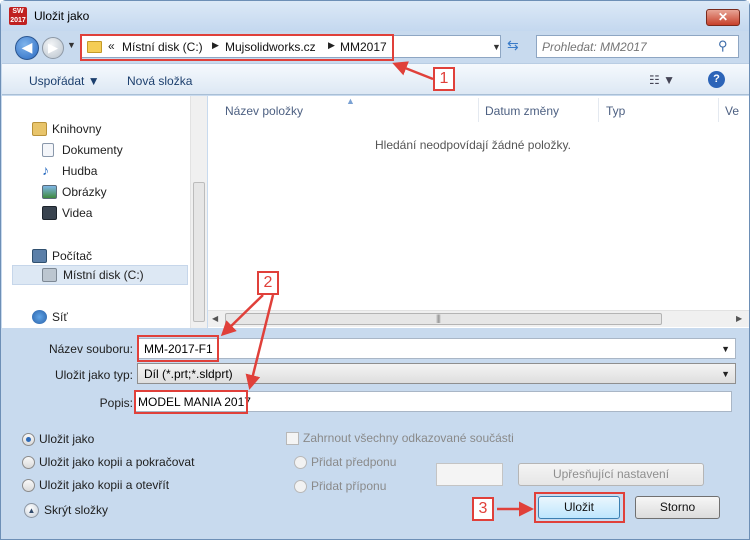  Describe the element at coordinates (268, 283) in the screenshot. I see `annotation-number-2: 2` at that location.